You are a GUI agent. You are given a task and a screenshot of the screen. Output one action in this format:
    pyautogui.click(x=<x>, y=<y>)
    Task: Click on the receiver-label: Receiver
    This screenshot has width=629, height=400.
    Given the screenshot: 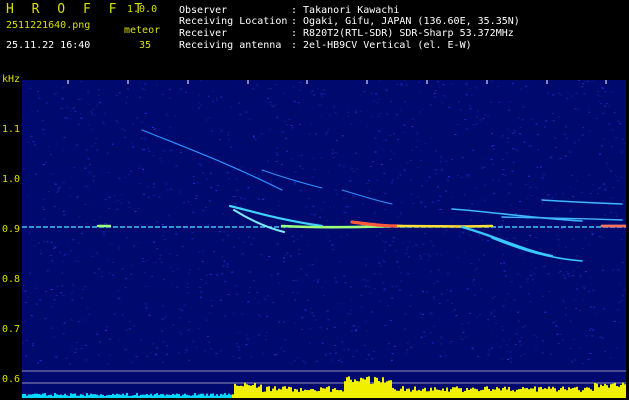 What is the action you would take?
    pyautogui.click(x=203, y=33)
    